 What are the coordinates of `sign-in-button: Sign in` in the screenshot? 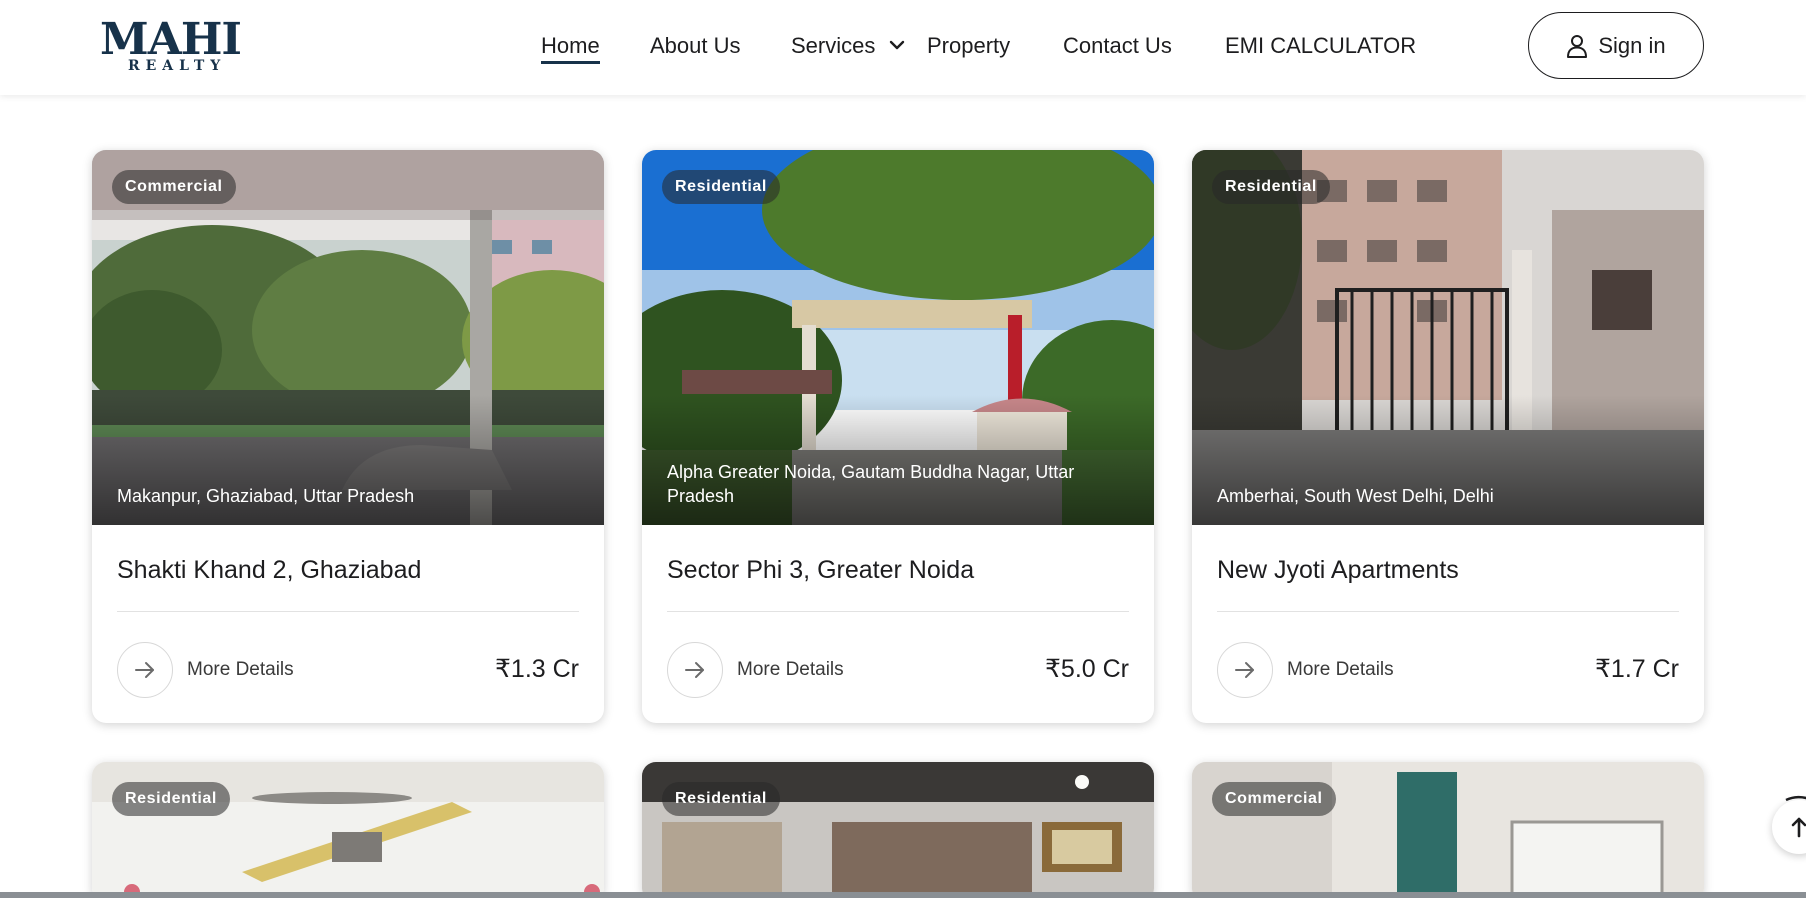 It's located at (1616, 45).